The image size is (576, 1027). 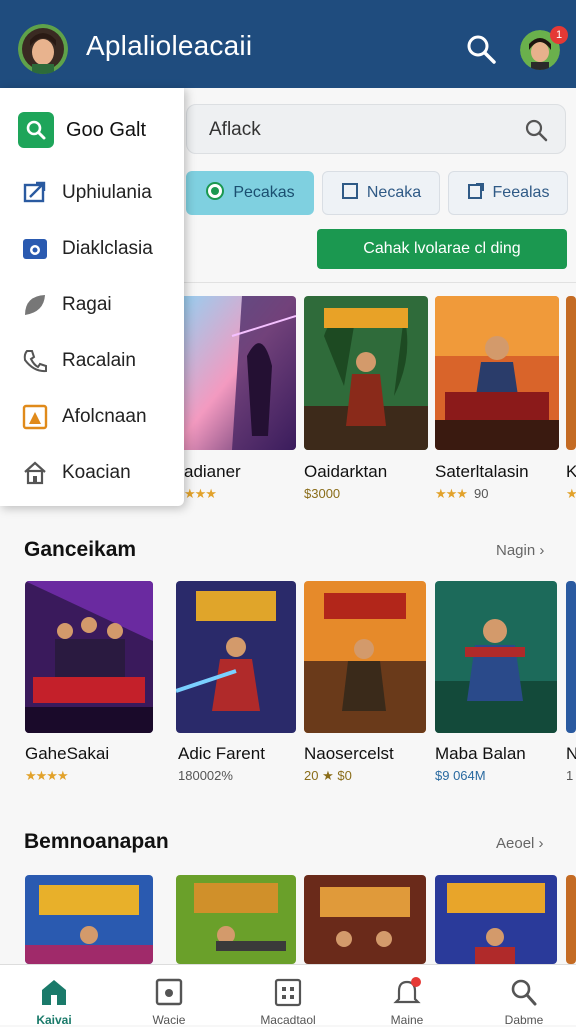 What do you see at coordinates (460, 775) in the screenshot?
I see `game-meta: $9 064M` at bounding box center [460, 775].